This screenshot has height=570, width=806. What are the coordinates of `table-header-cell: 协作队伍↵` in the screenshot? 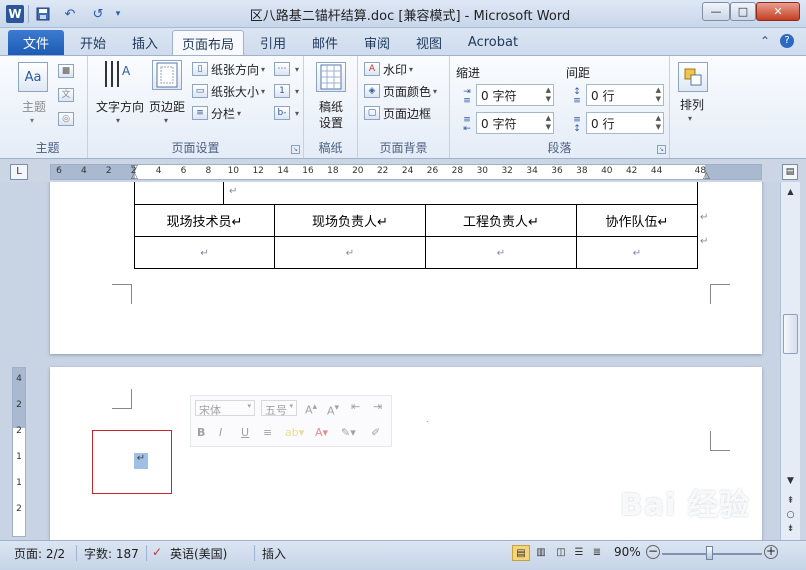 It's located at (637, 220).